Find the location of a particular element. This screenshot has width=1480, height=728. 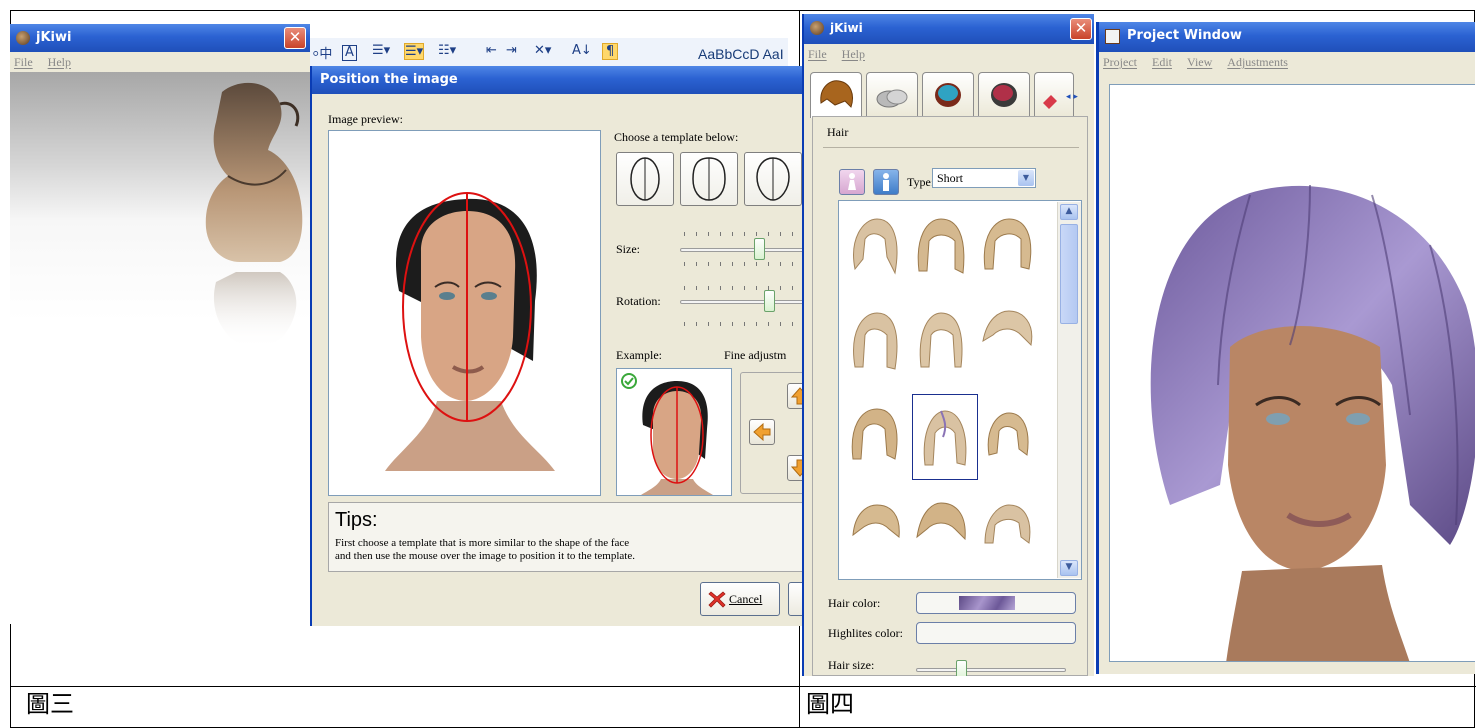

image-preview-label: Image preview: is located at coordinates (365, 119).